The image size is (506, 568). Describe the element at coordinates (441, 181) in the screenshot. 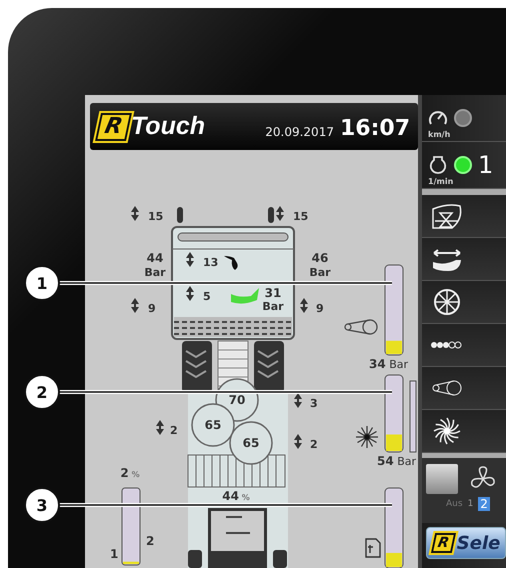

I see `unit-label: 1/min` at that location.